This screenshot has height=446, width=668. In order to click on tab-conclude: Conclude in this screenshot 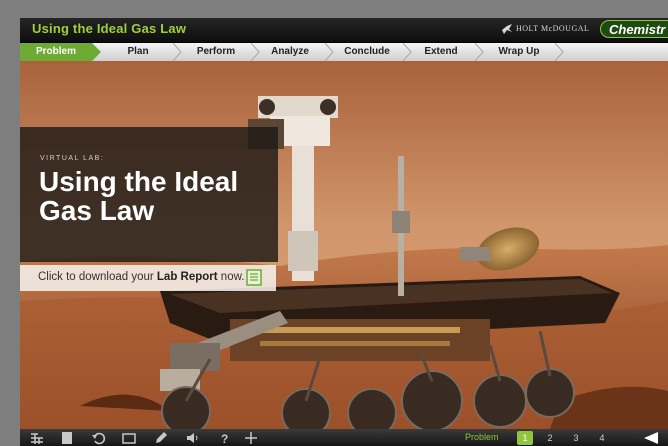, I will do `click(367, 52)`.